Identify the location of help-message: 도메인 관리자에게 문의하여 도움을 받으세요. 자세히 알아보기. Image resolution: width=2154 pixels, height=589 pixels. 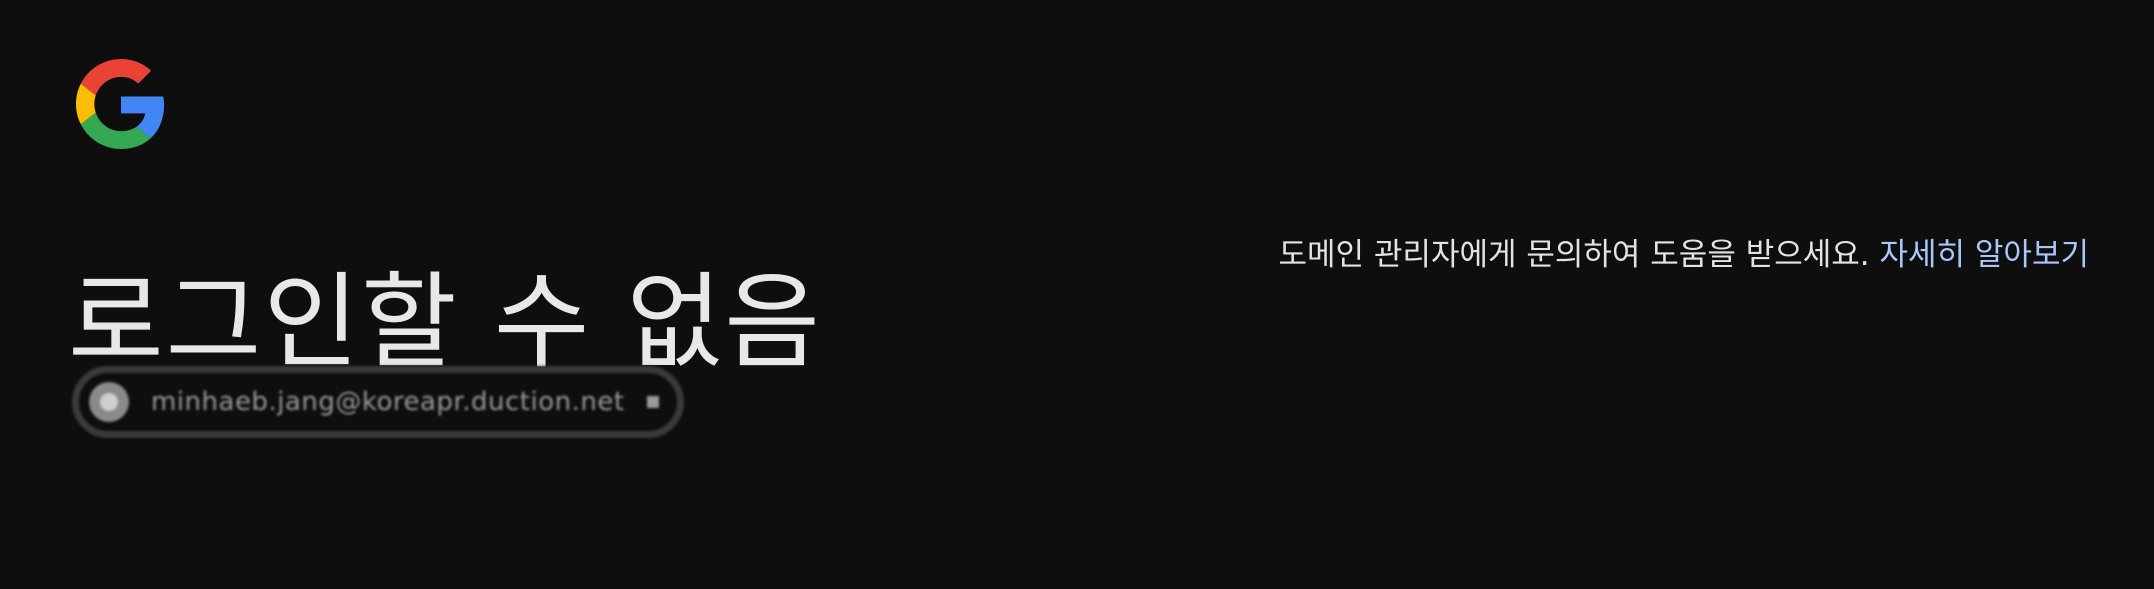
(1683, 255).